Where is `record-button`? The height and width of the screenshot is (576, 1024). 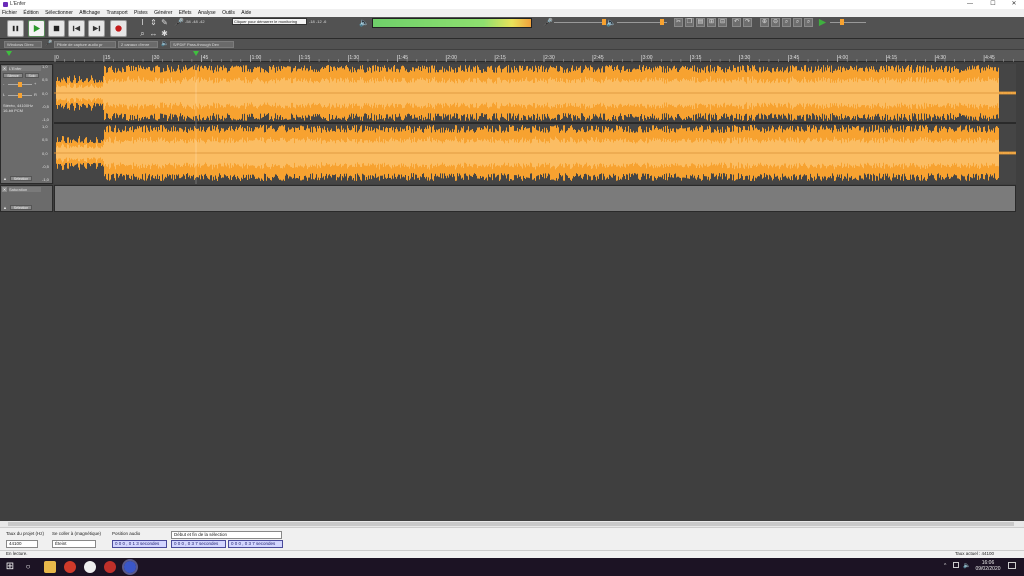
record-button is located at coordinates (118, 28).